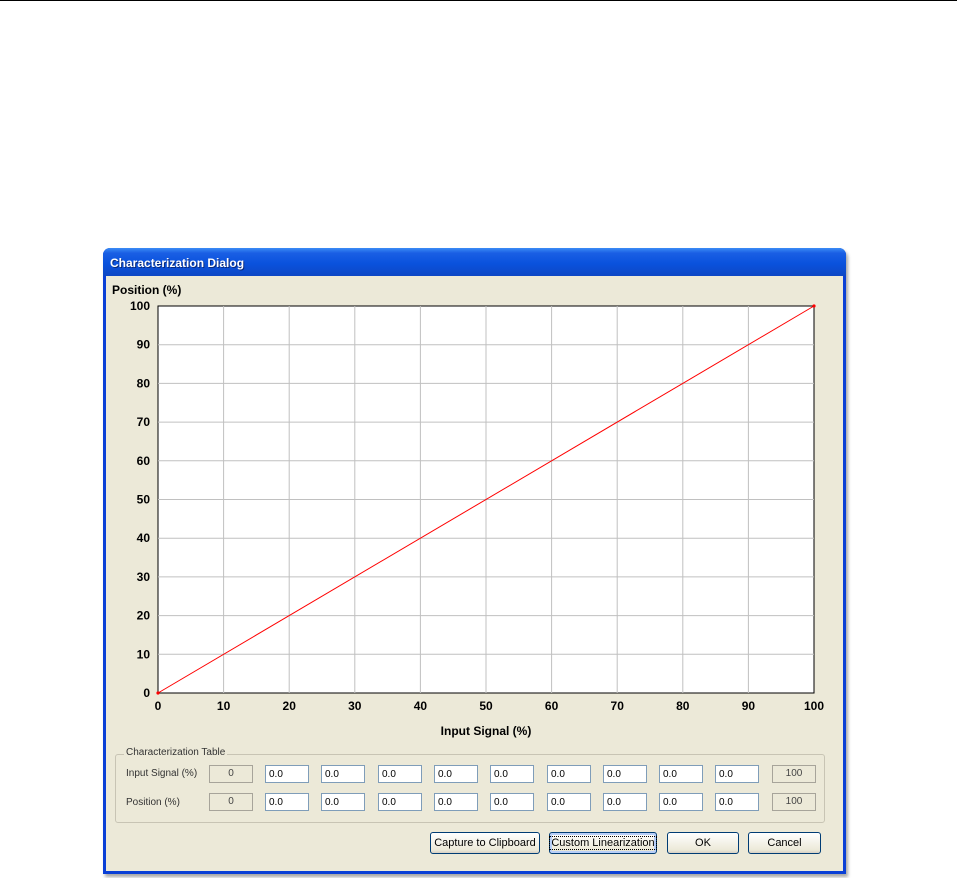  Describe the element at coordinates (814, 706) in the screenshot. I see `x-tick-label: 100` at that location.